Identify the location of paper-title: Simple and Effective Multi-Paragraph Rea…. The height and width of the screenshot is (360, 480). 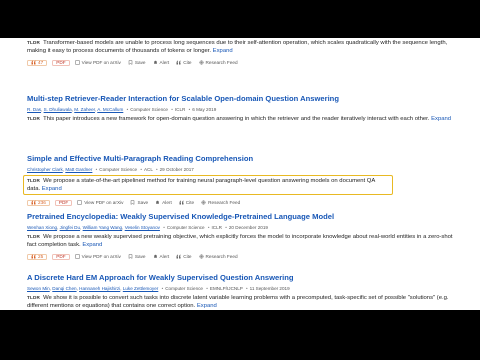
(241, 159).